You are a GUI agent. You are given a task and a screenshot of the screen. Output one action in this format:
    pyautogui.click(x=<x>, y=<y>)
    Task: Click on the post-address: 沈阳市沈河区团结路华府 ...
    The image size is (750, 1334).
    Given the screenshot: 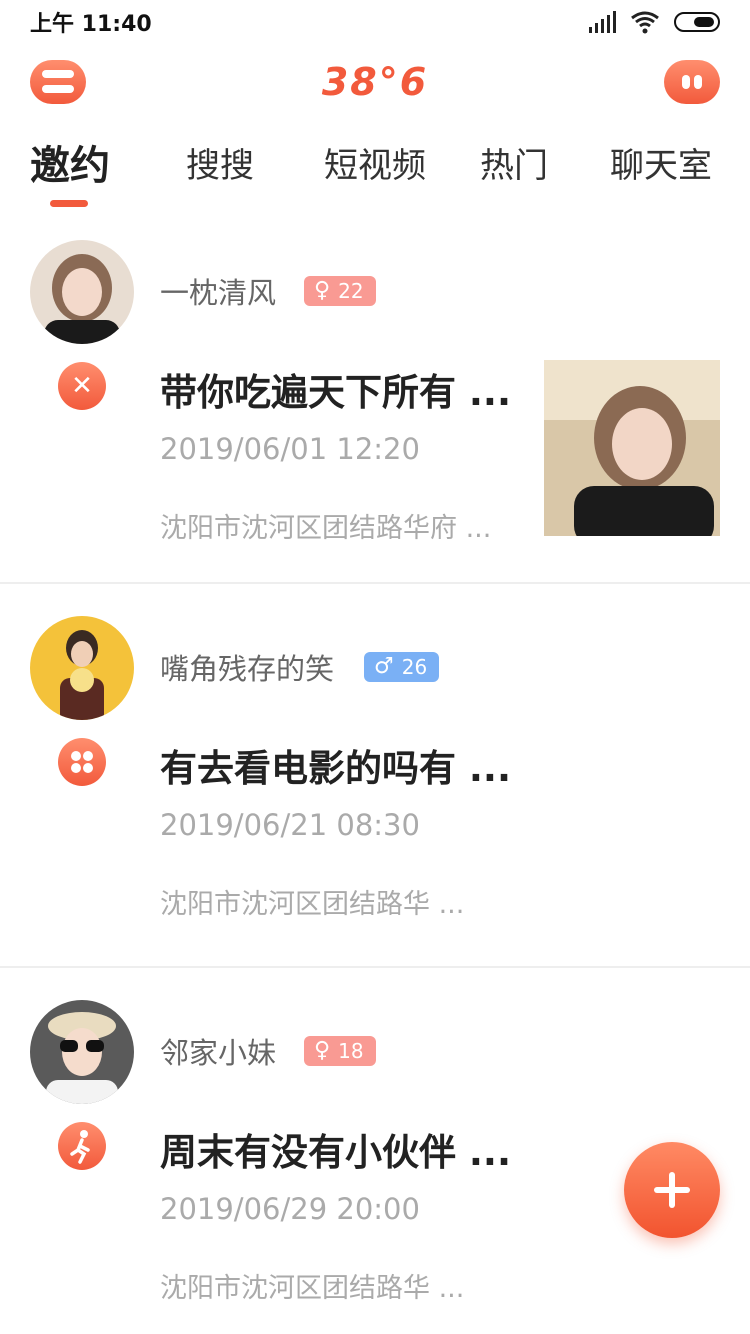 What is the action you would take?
    pyautogui.click(x=326, y=528)
    